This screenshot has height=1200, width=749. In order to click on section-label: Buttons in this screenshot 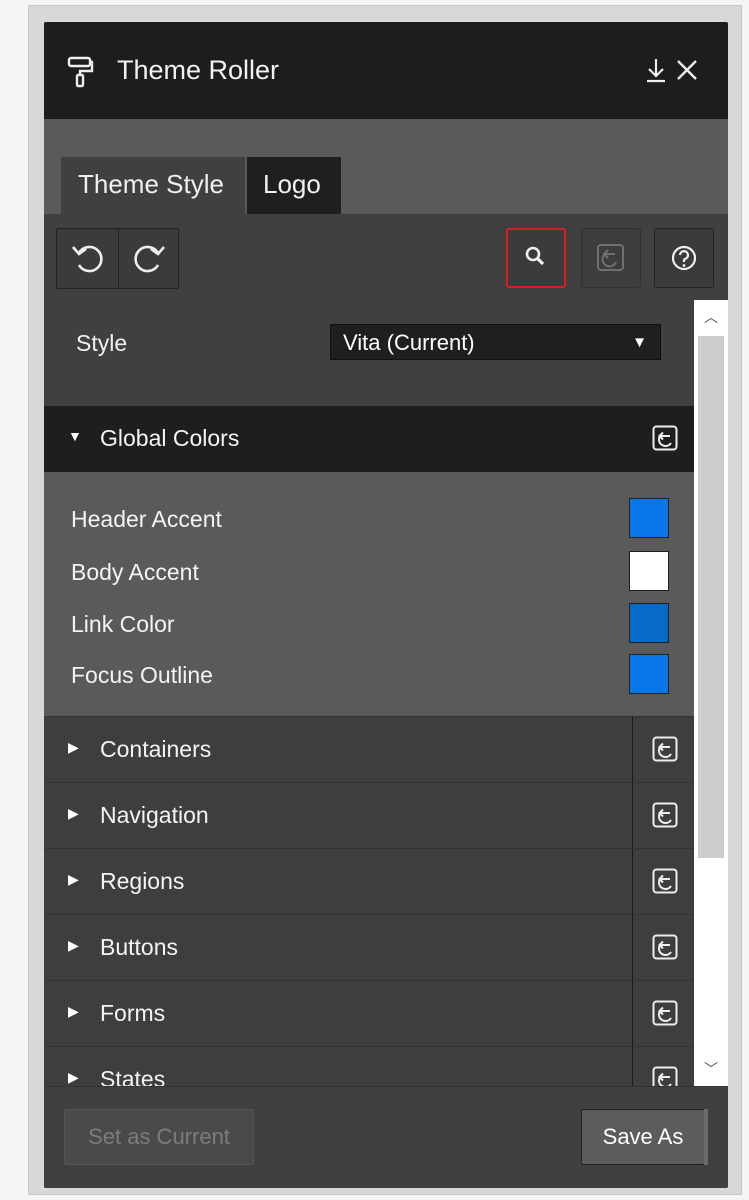, I will do `click(139, 947)`.